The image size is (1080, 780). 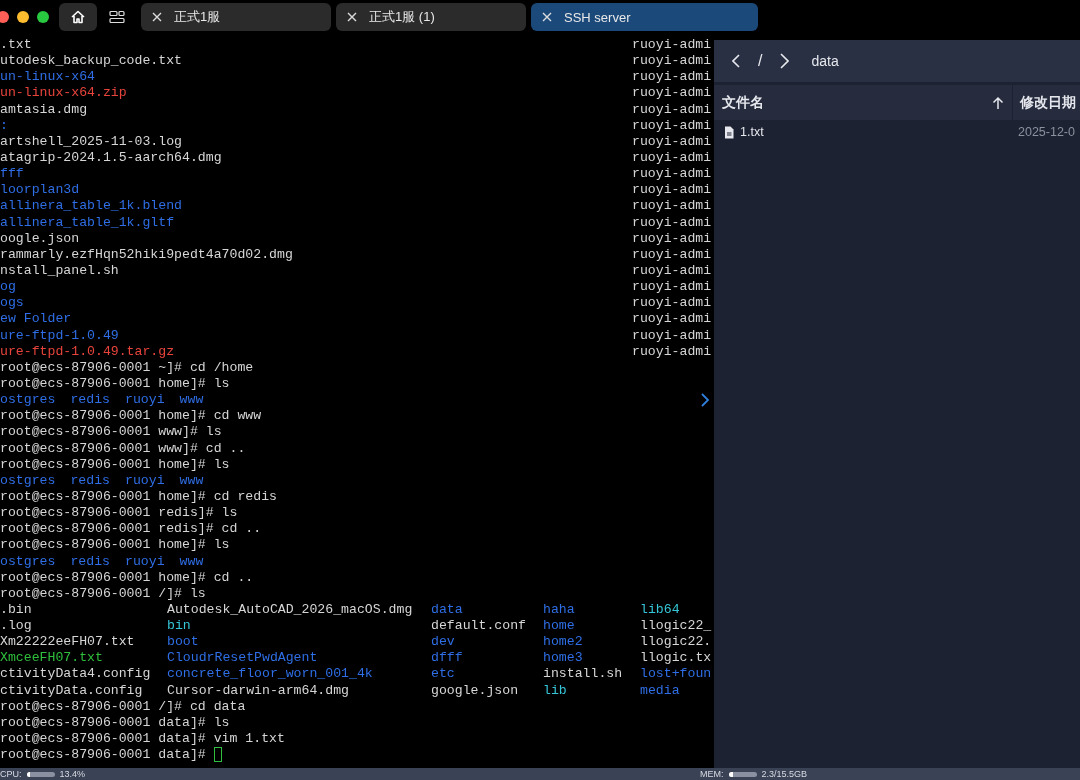 I want to click on tab: 正式1服, so click(x=236, y=17).